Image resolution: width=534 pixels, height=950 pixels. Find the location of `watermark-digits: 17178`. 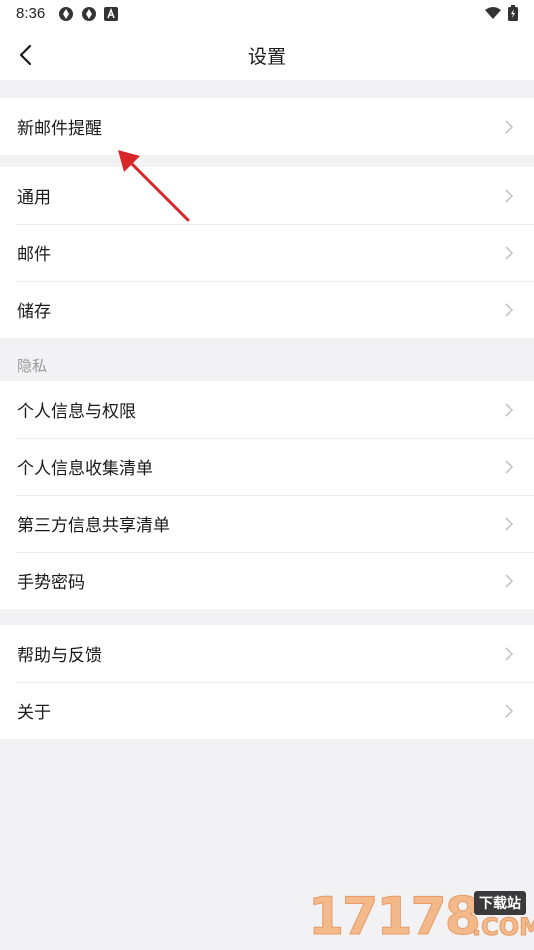

watermark-digits: 17178 is located at coordinates (395, 917).